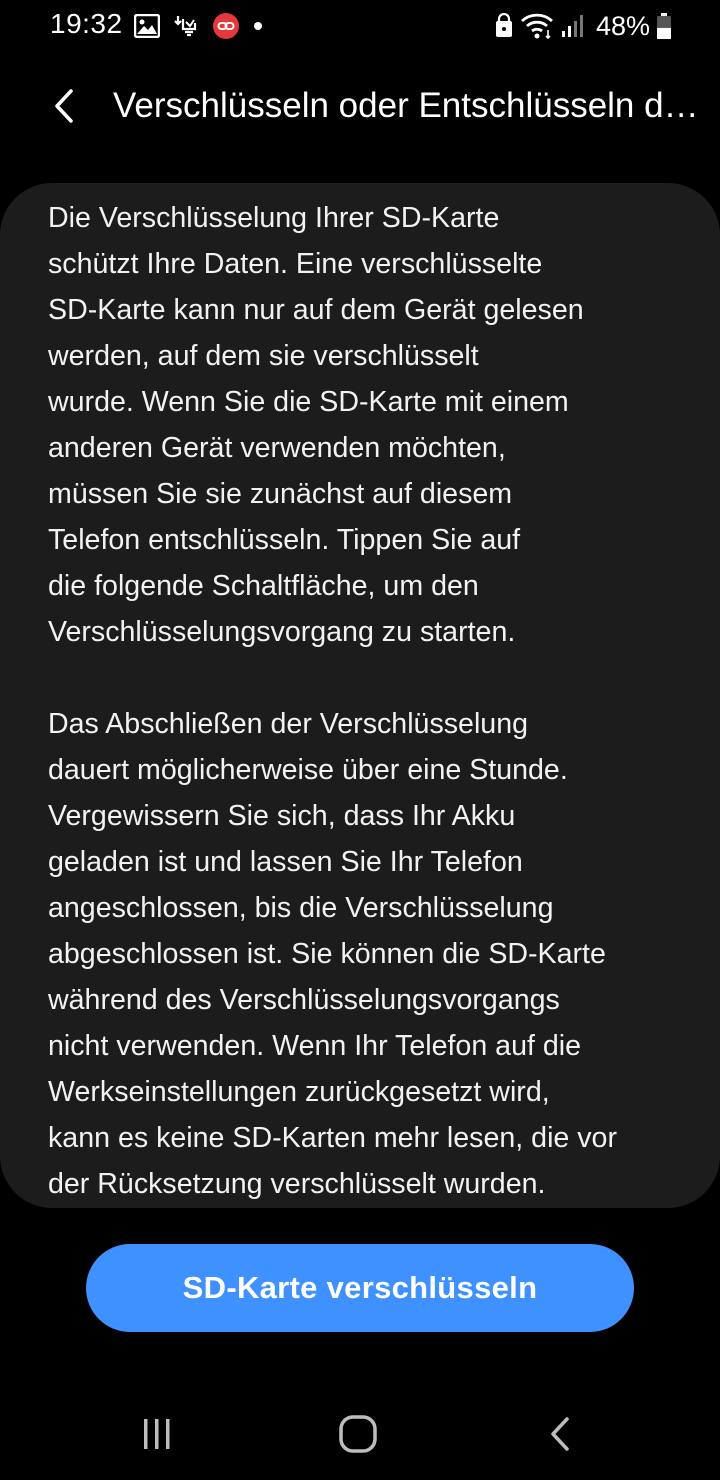 This screenshot has width=720, height=1480. I want to click on link-badge-icon, so click(226, 26).